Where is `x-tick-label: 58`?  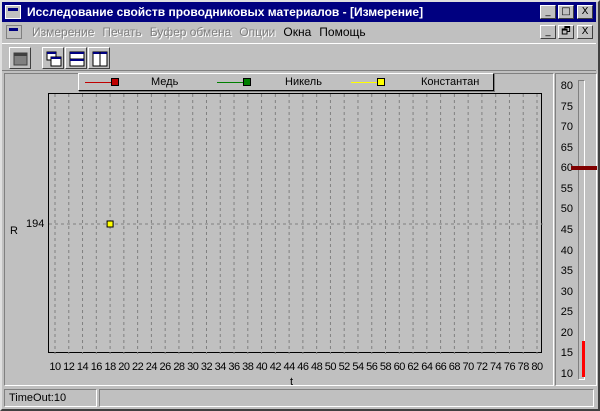 x-tick-label: 58 is located at coordinates (385, 367).